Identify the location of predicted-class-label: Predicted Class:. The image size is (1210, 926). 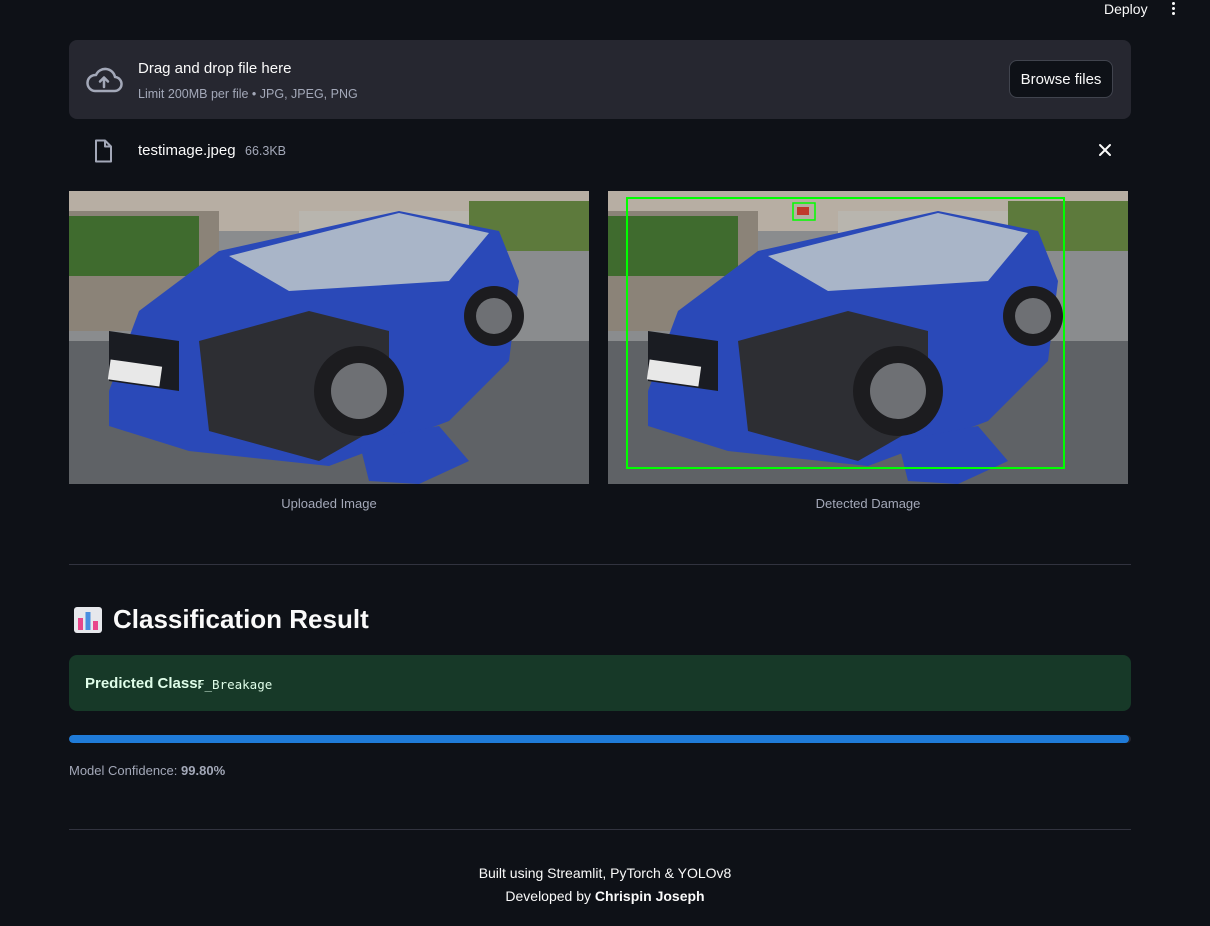
(144, 683).